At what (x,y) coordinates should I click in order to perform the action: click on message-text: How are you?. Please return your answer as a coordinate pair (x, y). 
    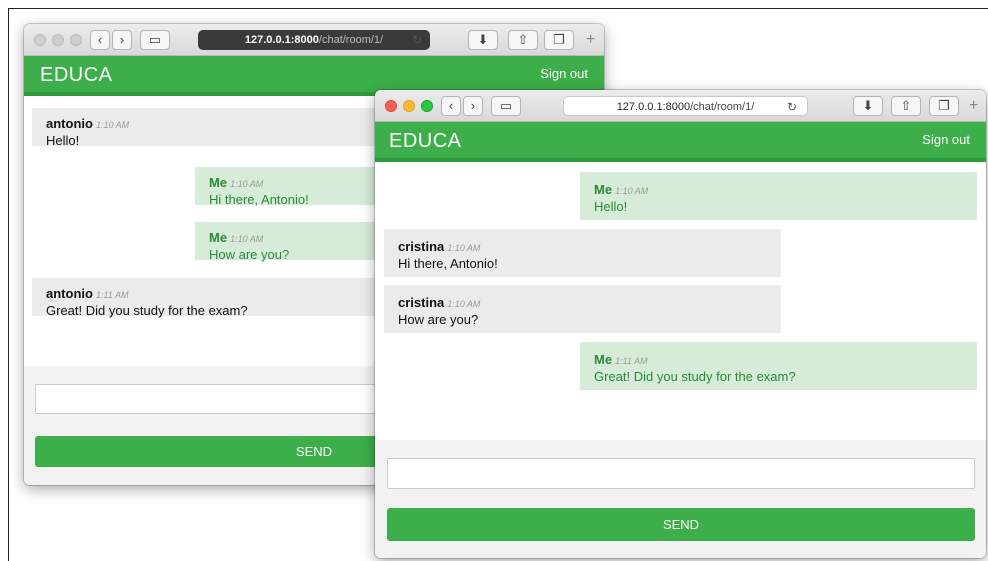
    Looking at the image, I should click on (438, 319).